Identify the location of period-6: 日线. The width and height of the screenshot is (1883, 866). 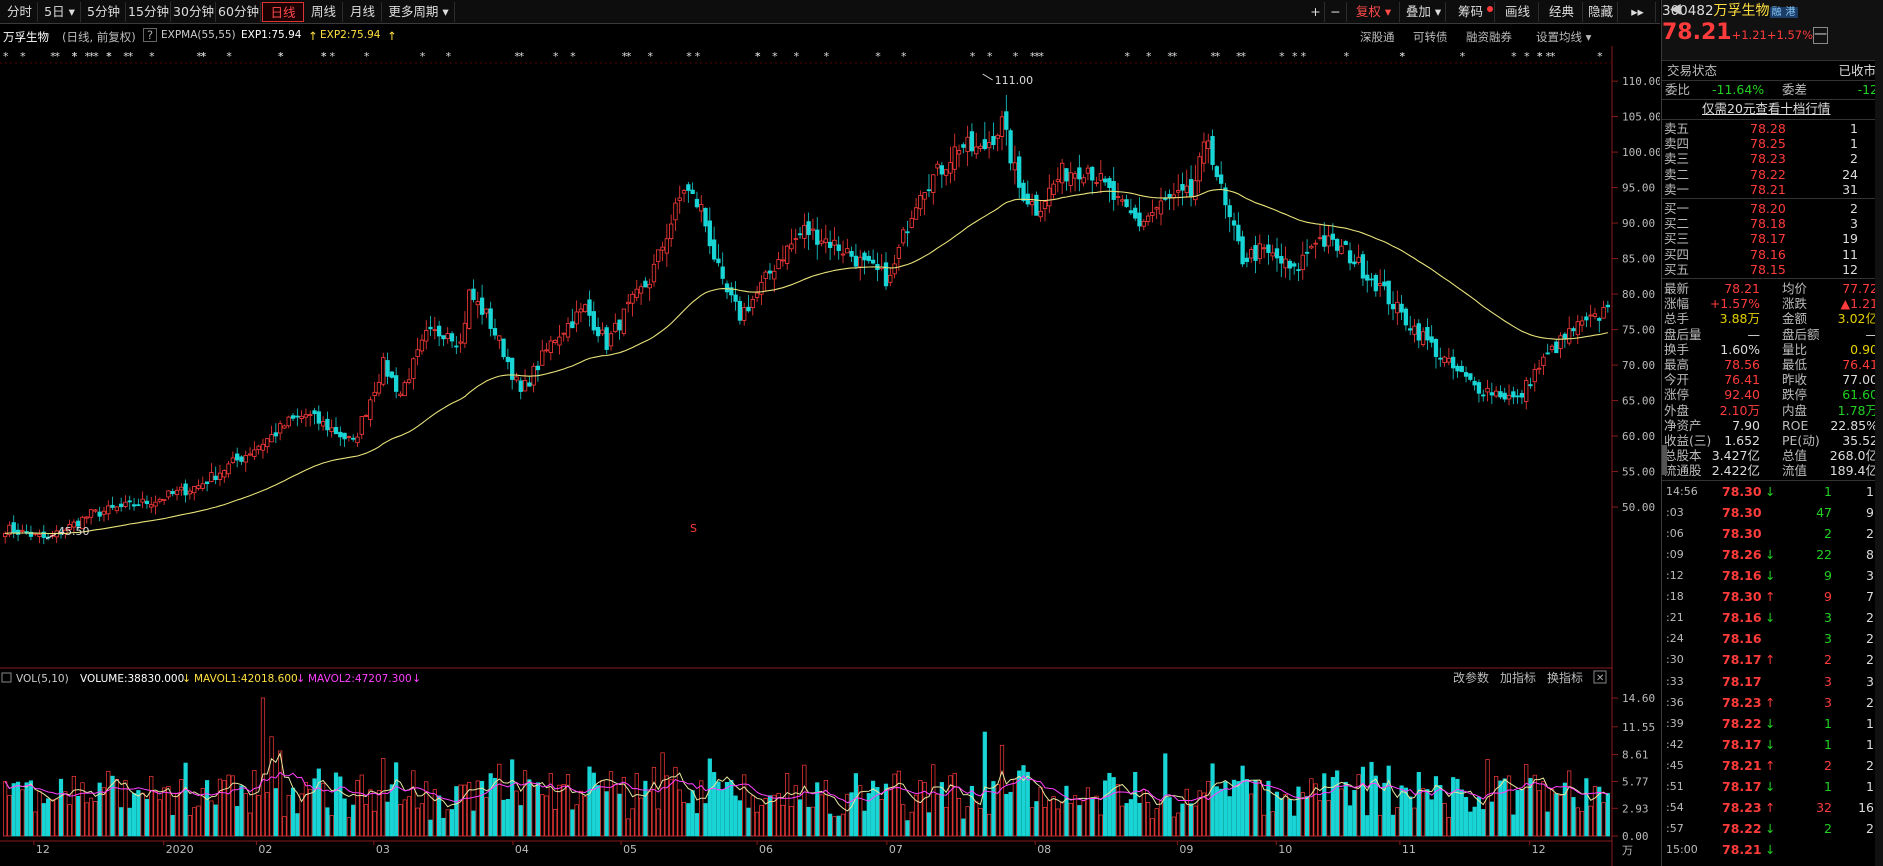
(283, 12).